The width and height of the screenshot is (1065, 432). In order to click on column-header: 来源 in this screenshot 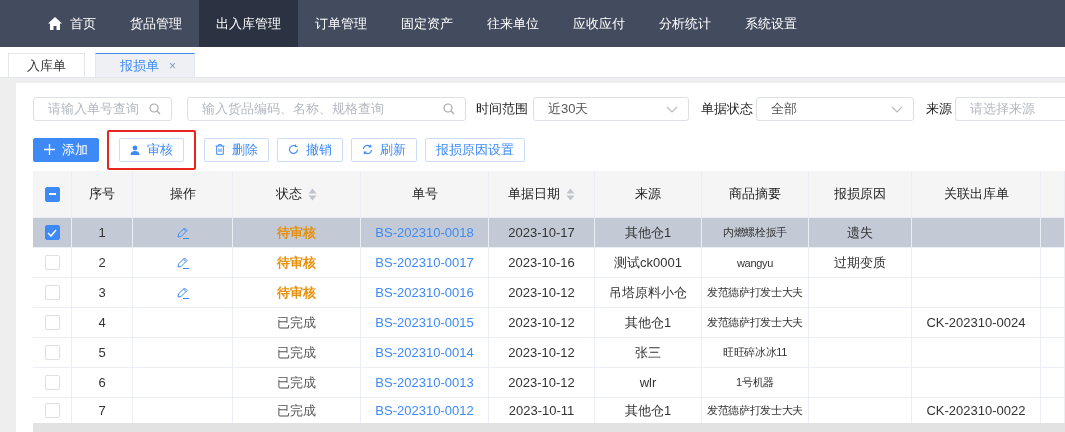, I will do `click(648, 194)`.